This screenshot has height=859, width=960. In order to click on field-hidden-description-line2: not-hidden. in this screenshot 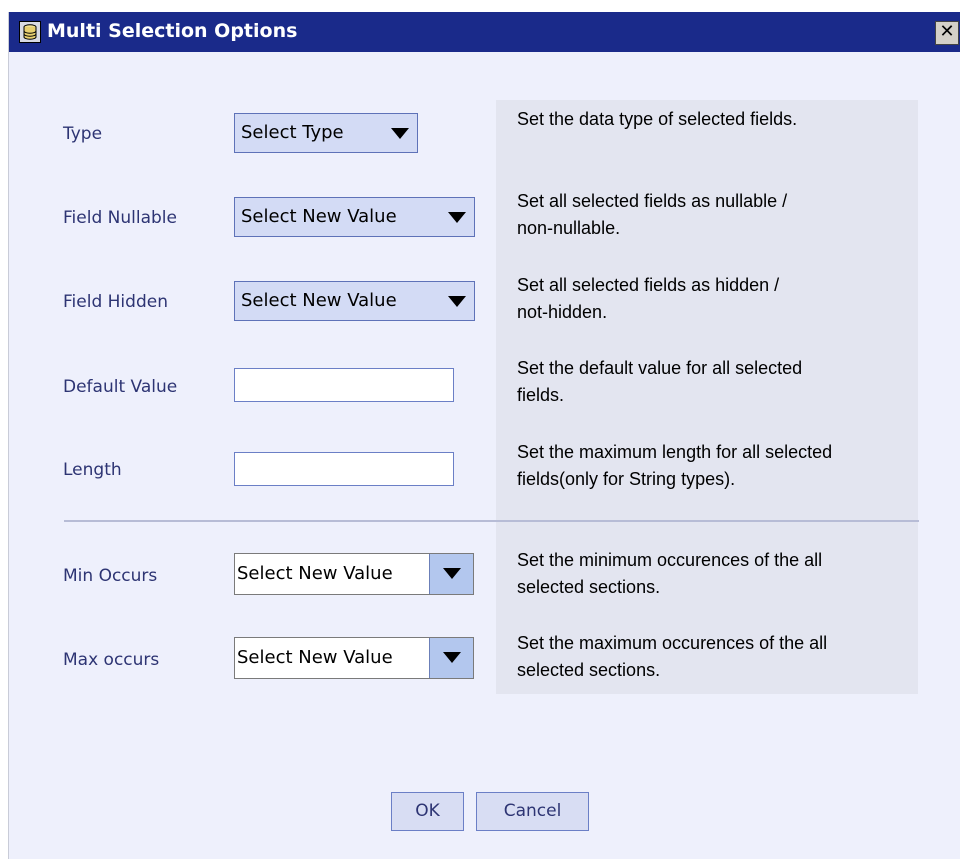, I will do `click(562, 312)`.